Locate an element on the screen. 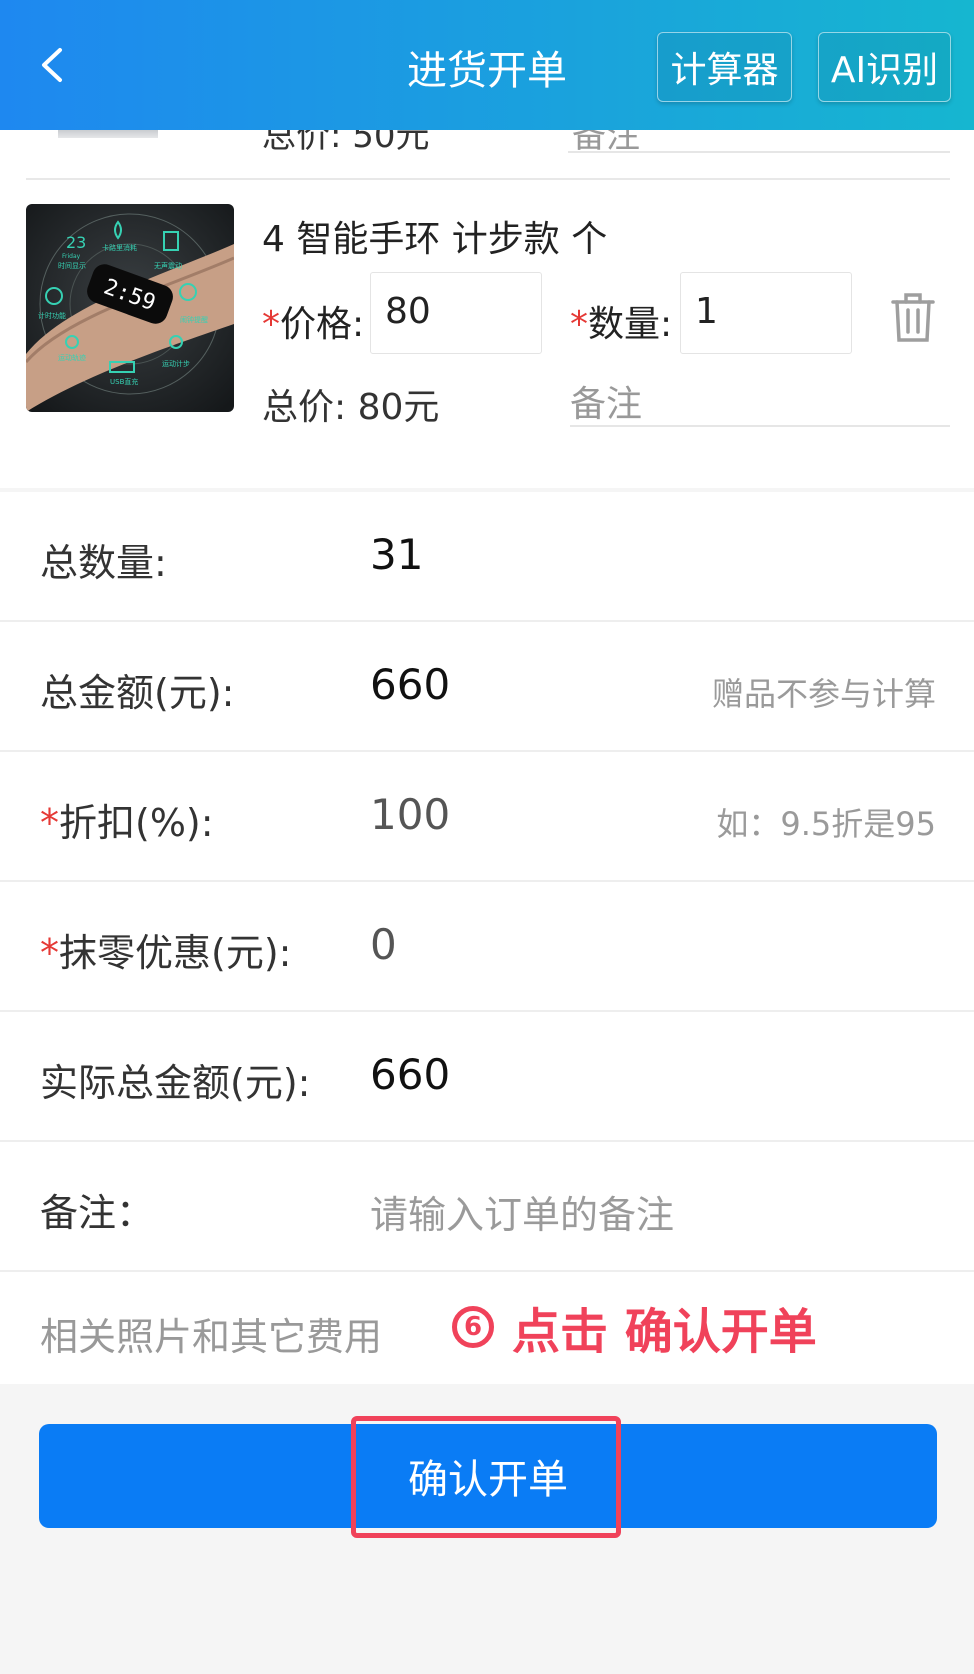 Image resolution: width=974 pixels, height=1674 pixels. round-off-input: 0 is located at coordinates (383, 944).